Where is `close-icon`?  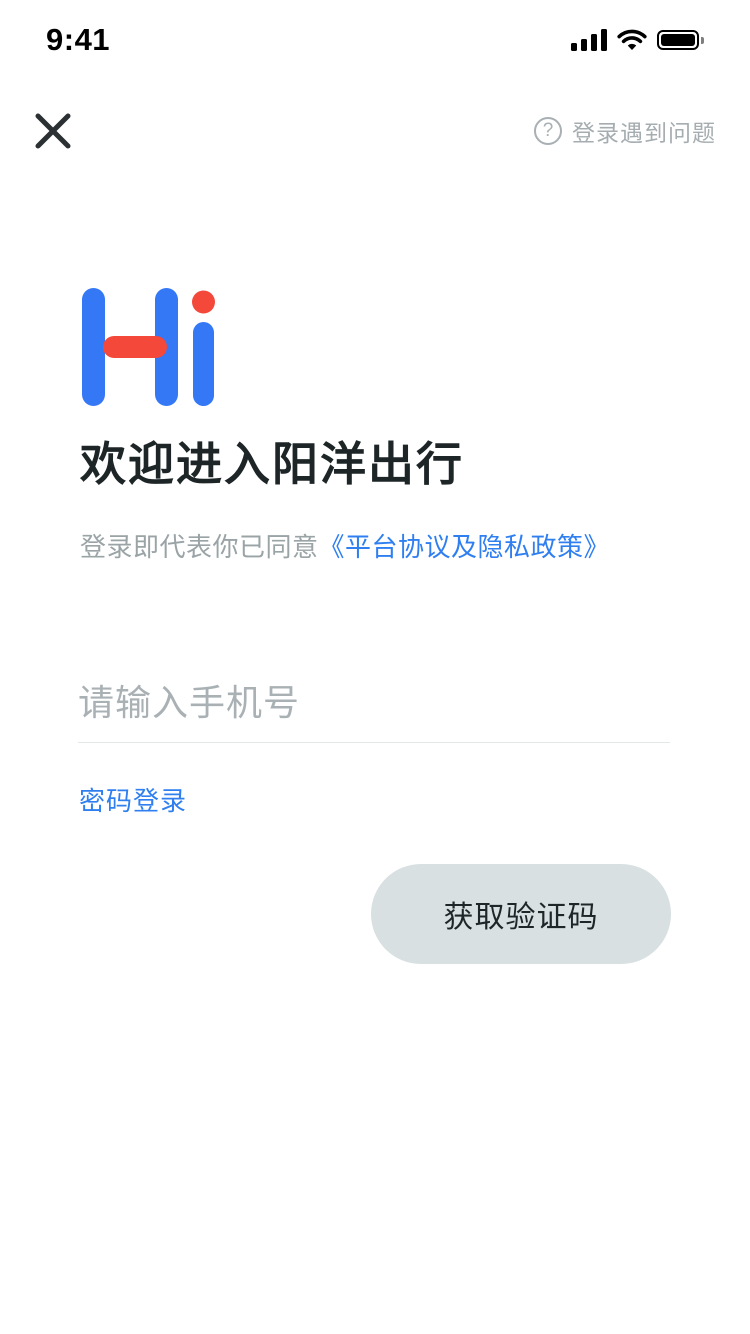
close-icon is located at coordinates (53, 131).